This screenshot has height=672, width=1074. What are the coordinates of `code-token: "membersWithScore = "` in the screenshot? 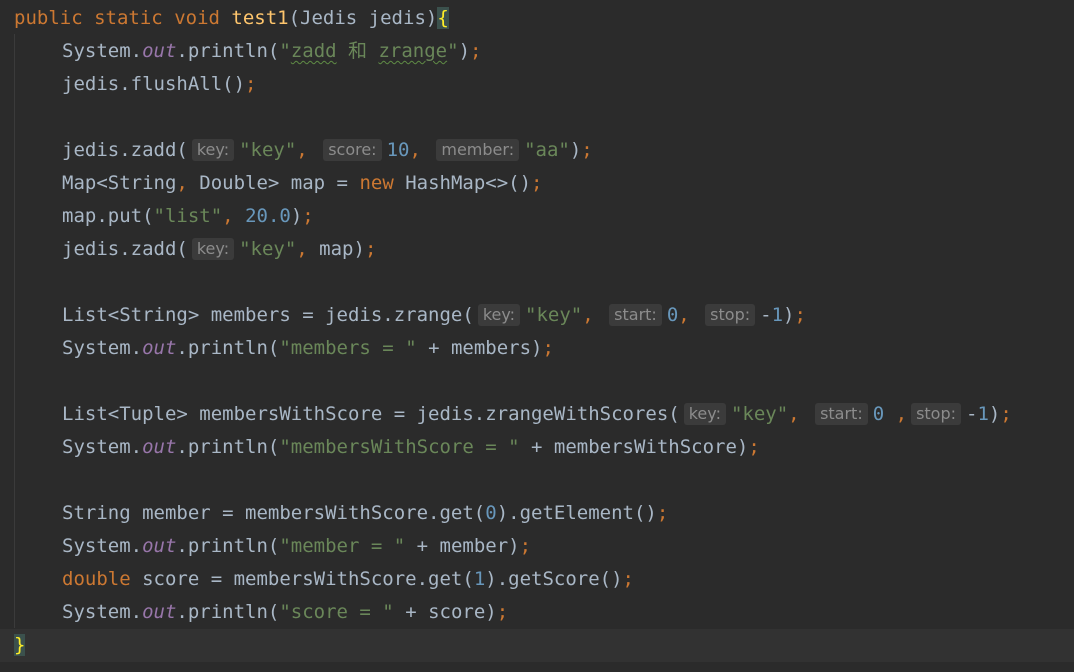 It's located at (399, 447).